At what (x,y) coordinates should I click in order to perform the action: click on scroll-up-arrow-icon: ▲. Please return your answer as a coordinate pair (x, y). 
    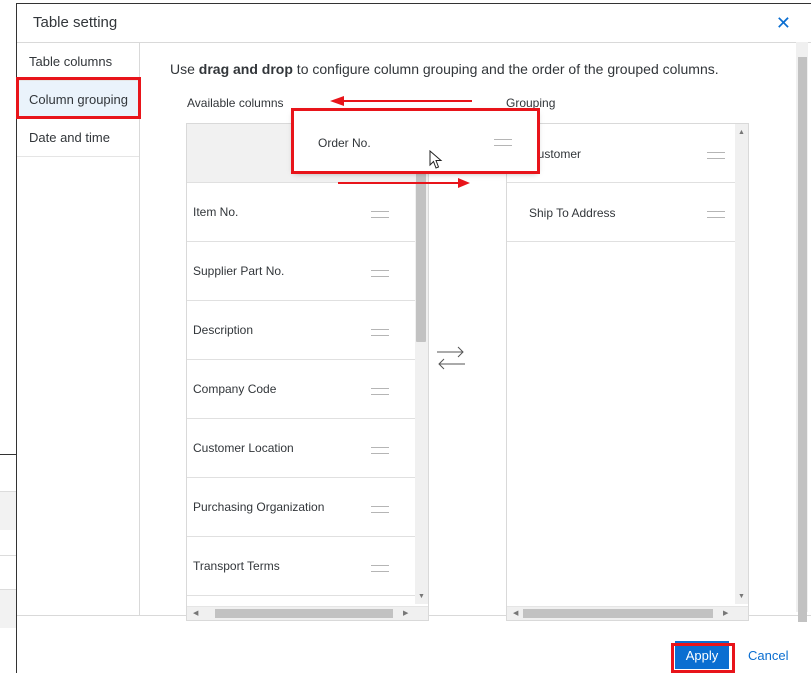
    Looking at the image, I should click on (741, 133).